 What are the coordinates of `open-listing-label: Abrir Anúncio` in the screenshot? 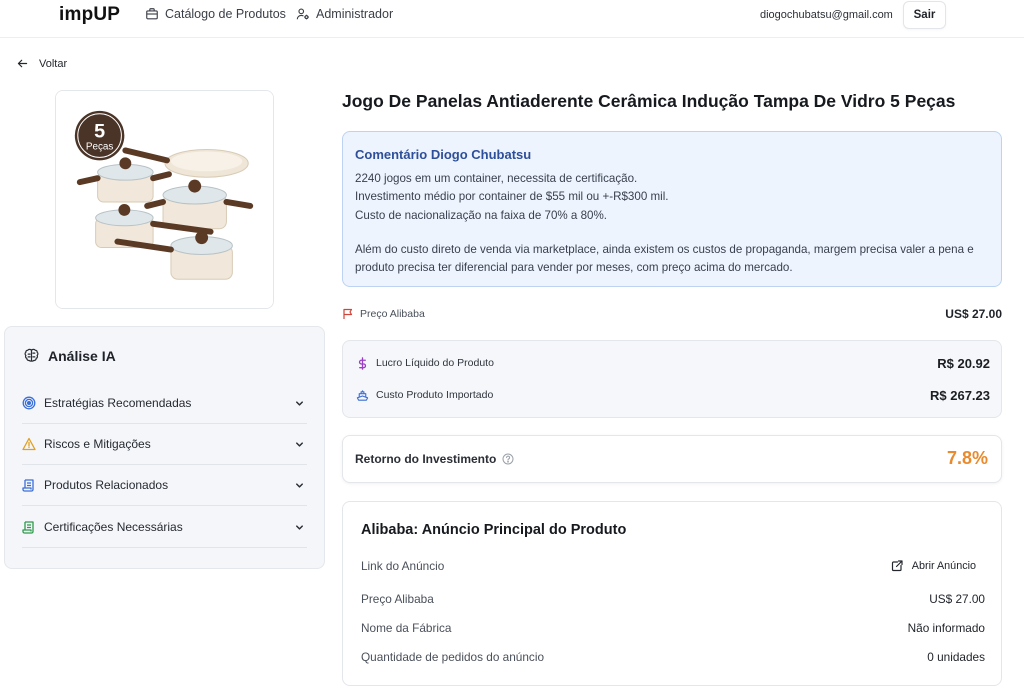 It's located at (943, 566).